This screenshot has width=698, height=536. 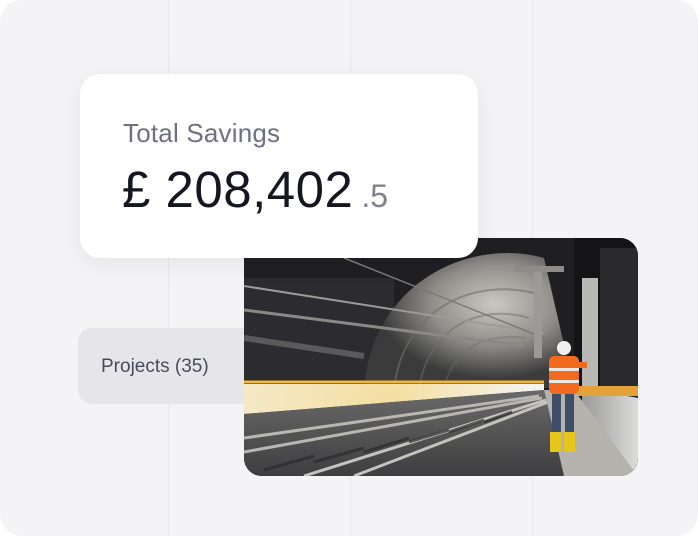 I want to click on total-savings-decimal: .5, so click(x=375, y=196).